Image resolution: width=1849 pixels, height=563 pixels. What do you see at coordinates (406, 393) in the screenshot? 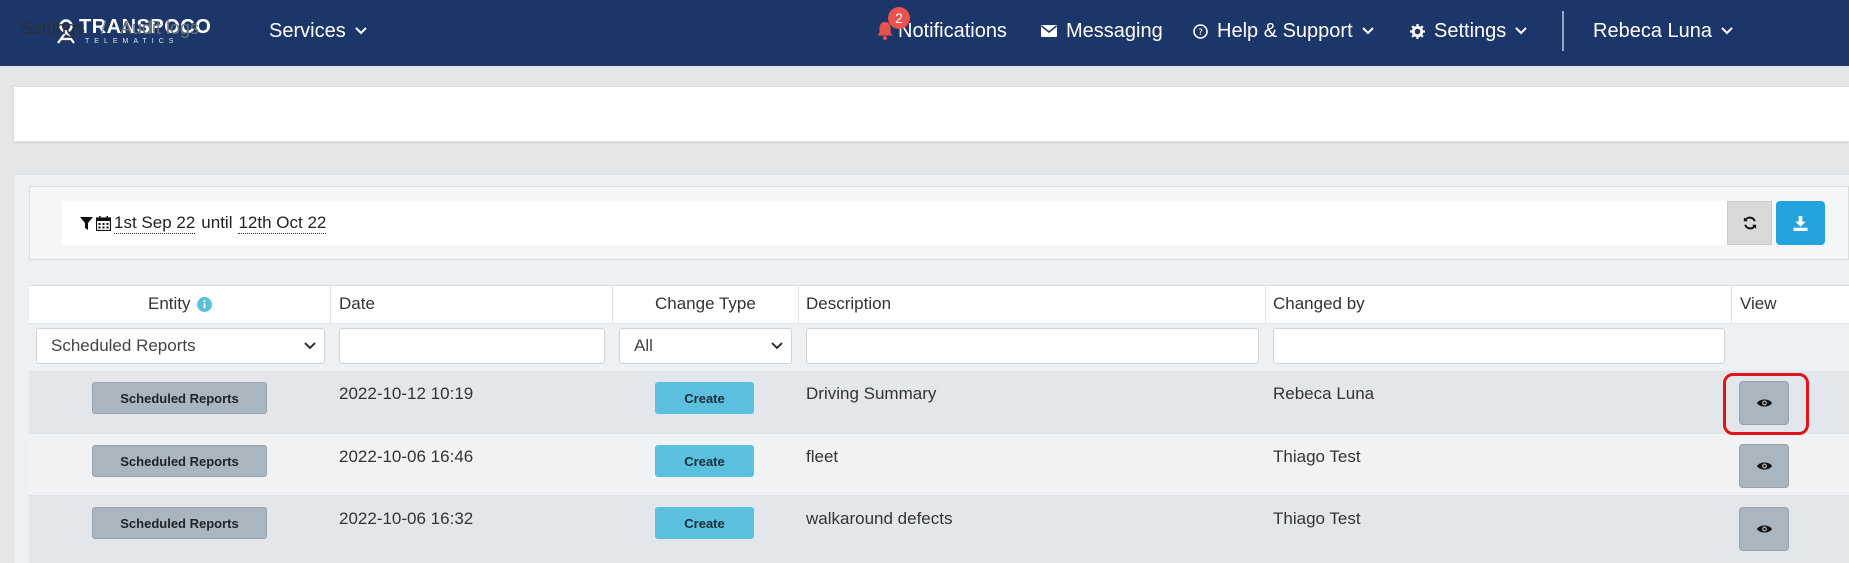
I see `row-date: 2022-10-12 10:19` at bounding box center [406, 393].